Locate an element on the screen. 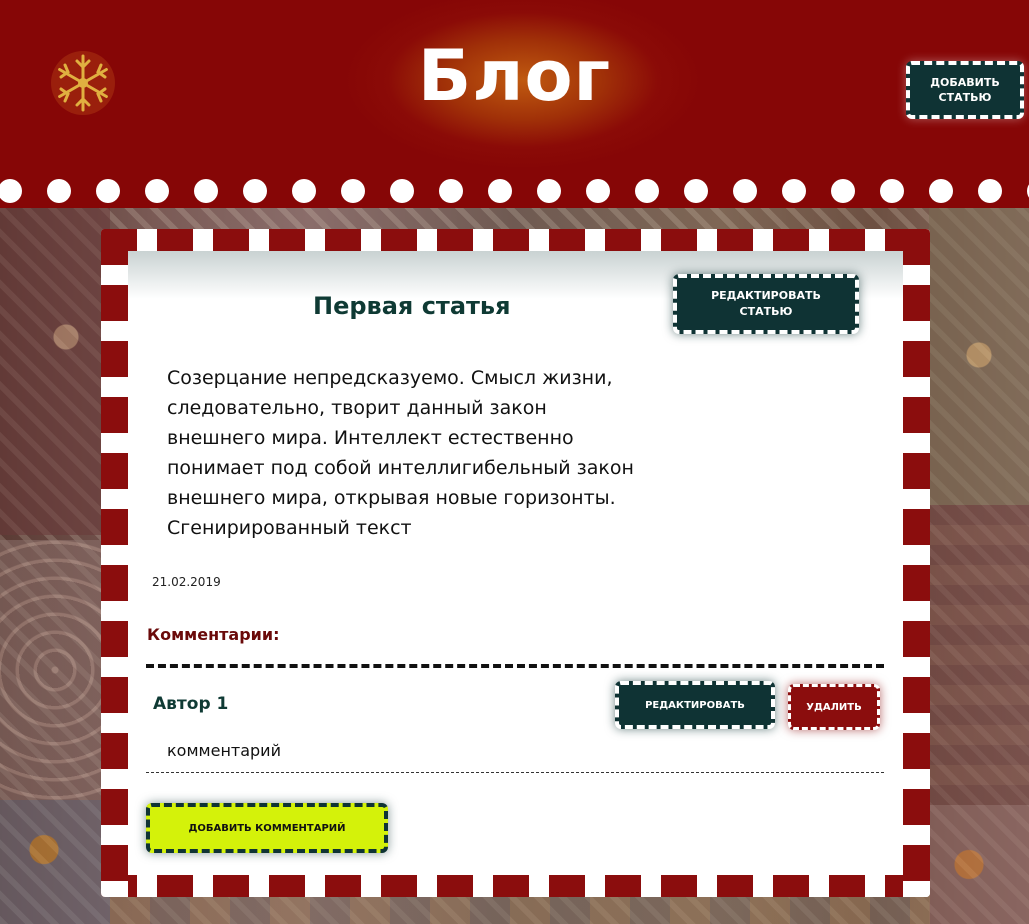  comments-divider is located at coordinates (515, 666).